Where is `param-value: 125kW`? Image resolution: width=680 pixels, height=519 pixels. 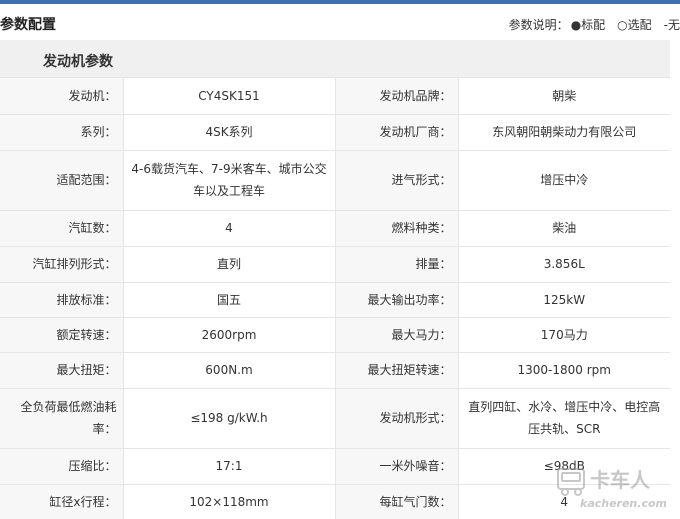 param-value: 125kW is located at coordinates (564, 300).